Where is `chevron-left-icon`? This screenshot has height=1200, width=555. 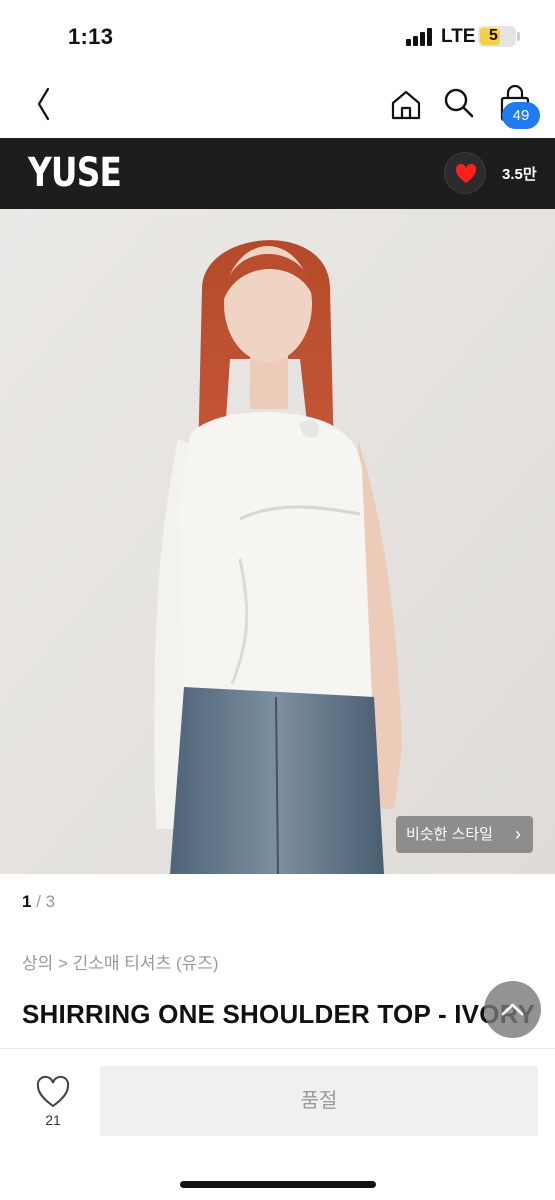
chevron-left-icon is located at coordinates (43, 104).